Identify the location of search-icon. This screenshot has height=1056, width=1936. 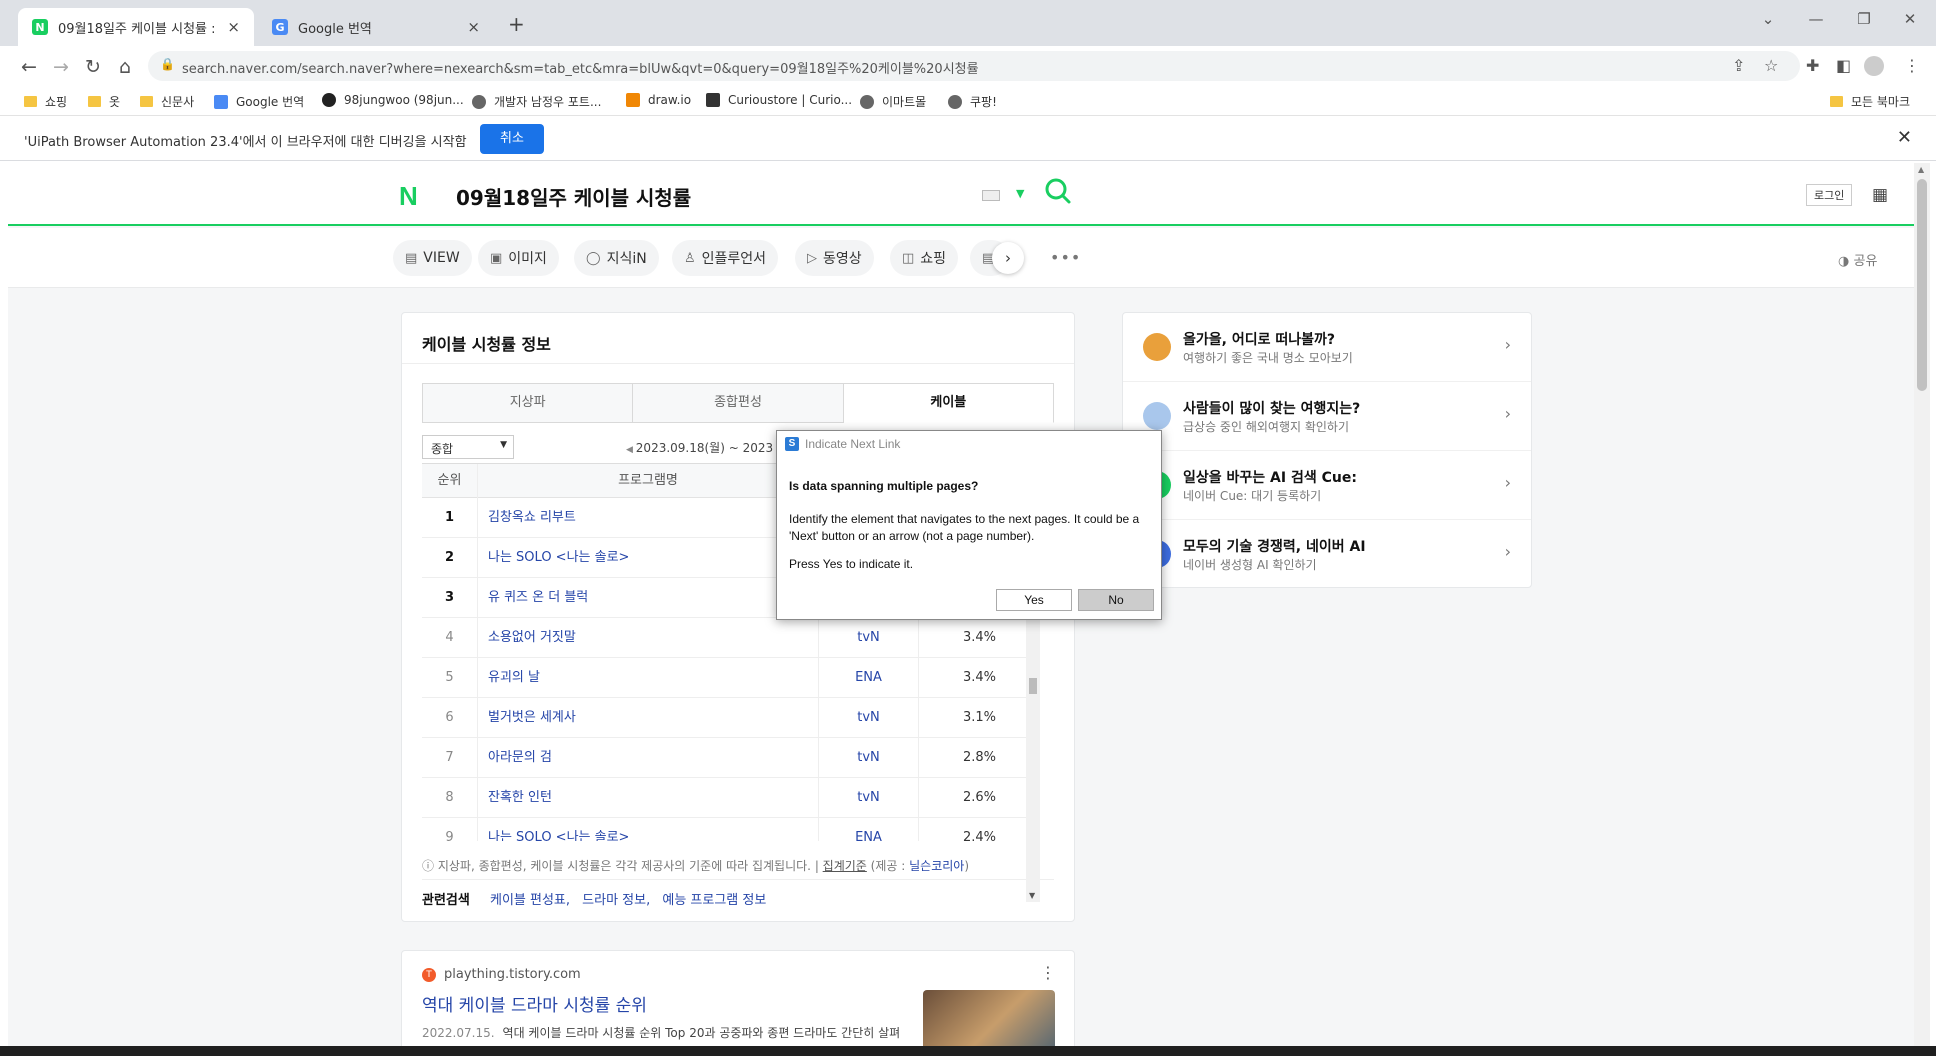
(1058, 191).